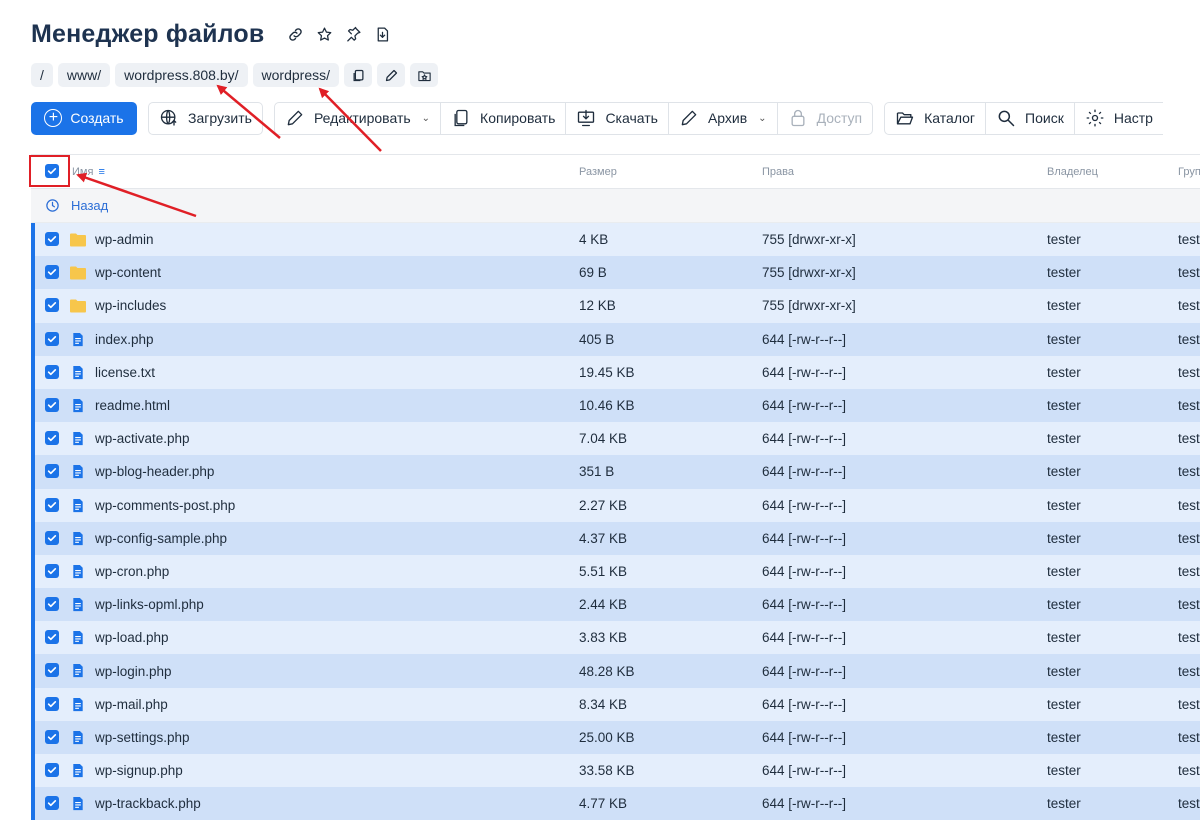  What do you see at coordinates (295, 75) in the screenshot?
I see `breadcrumb-wordpress: wordpress/` at bounding box center [295, 75].